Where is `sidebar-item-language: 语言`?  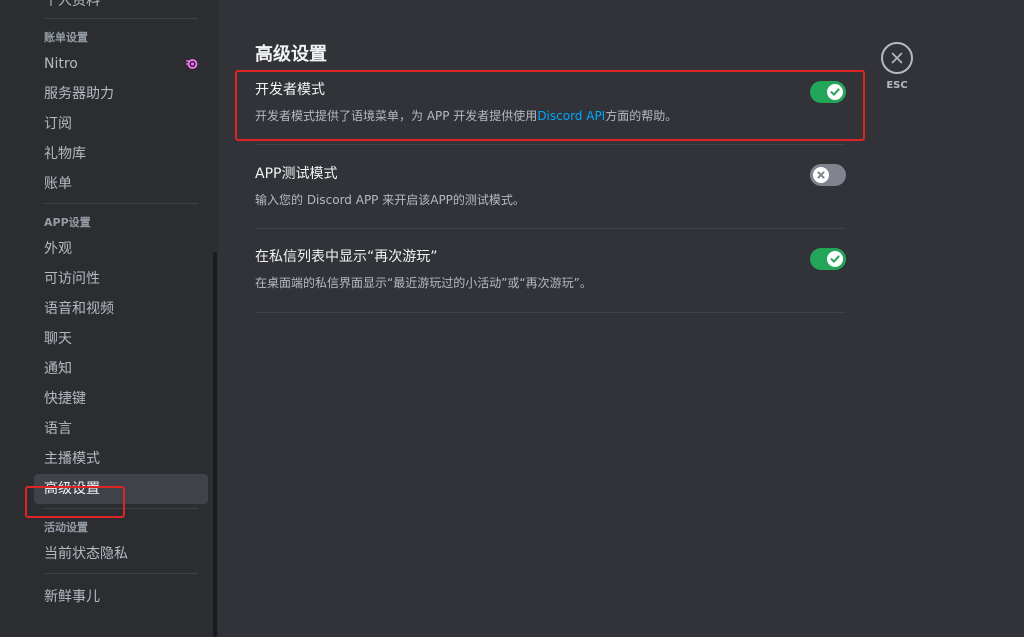
sidebar-item-language: 语言 is located at coordinates (121, 429).